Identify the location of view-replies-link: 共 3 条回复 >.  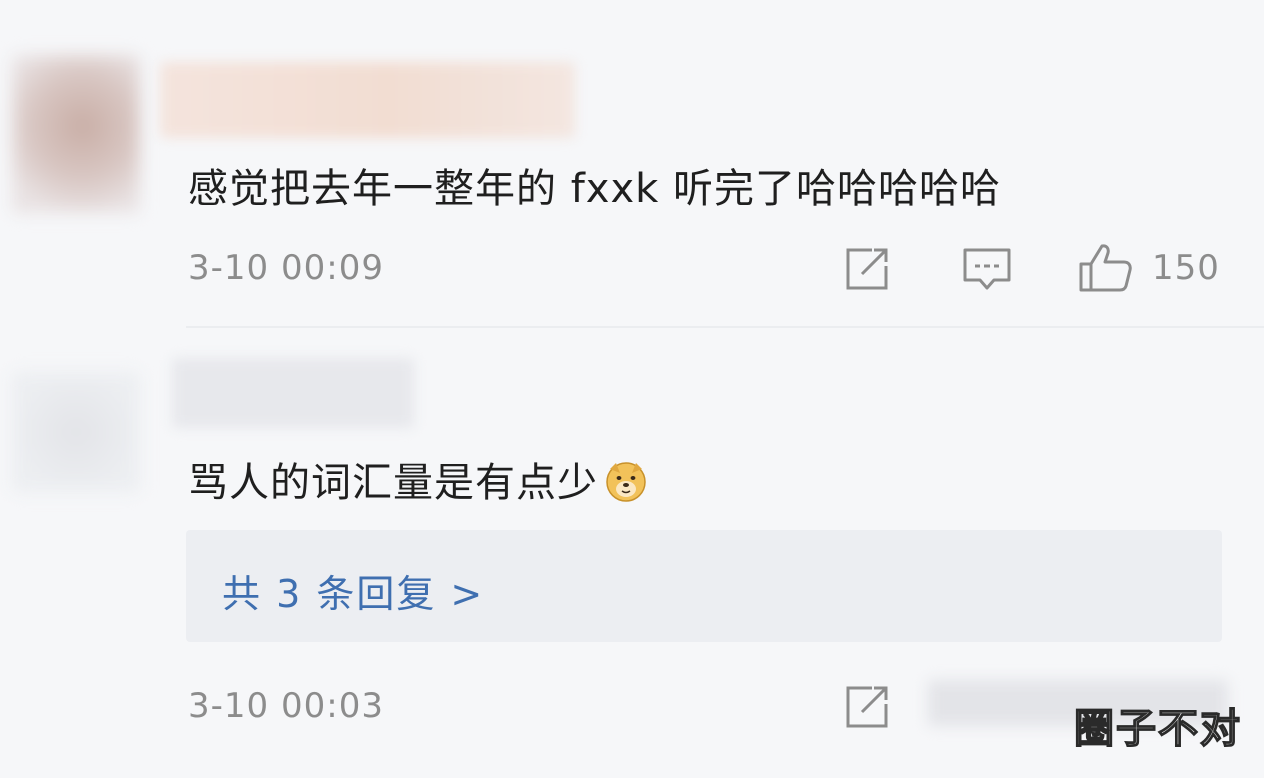
(353, 590).